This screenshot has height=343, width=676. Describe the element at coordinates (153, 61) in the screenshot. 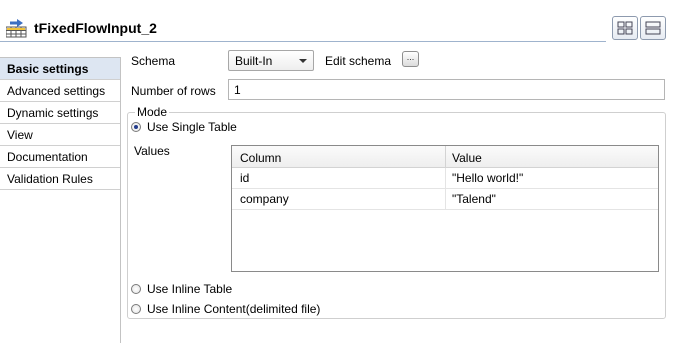

I see `schema-label: Schema` at that location.